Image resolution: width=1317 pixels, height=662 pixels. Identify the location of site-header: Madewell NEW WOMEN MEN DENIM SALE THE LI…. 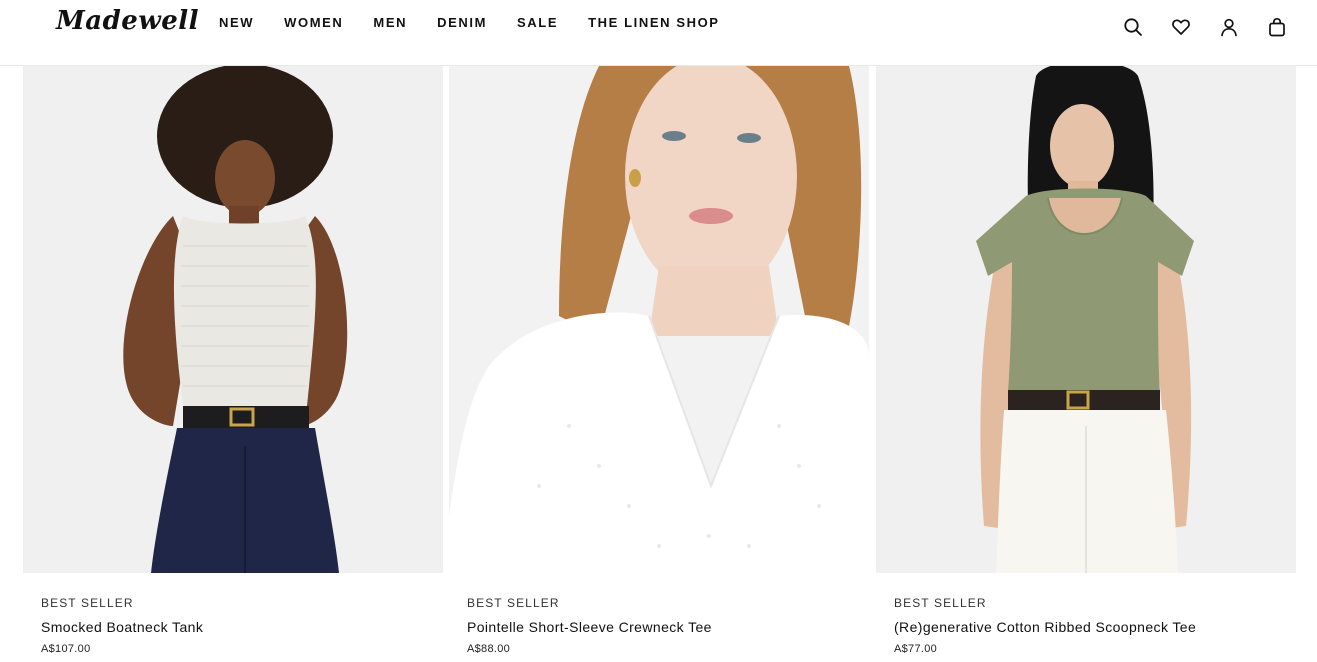
(658, 33).